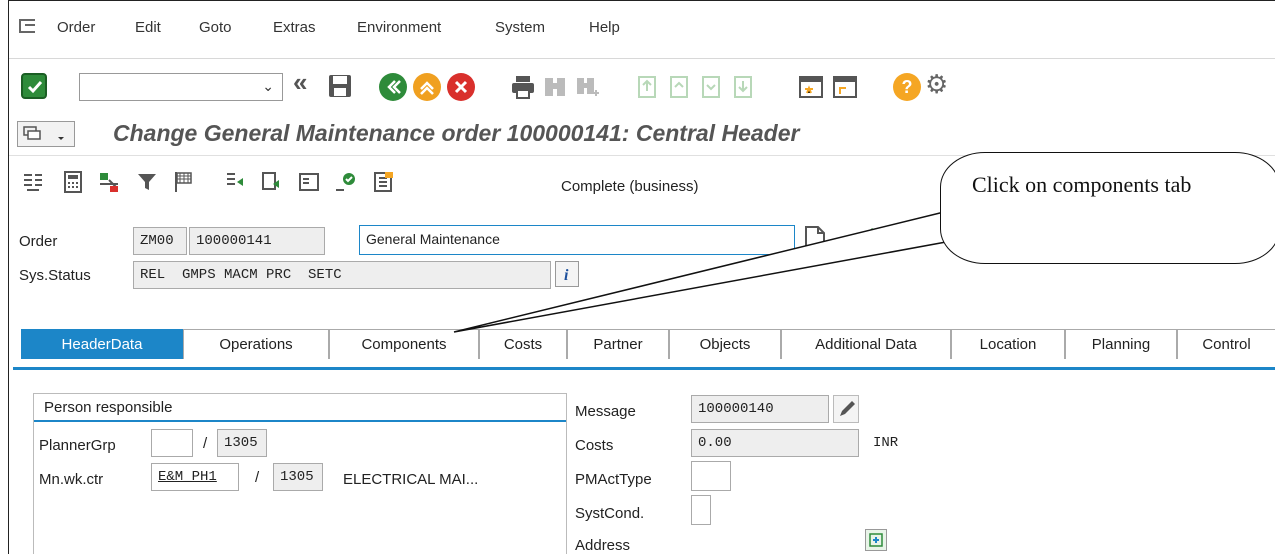 The image size is (1275, 554). Describe the element at coordinates (71, 479) in the screenshot. I see `mn-wk-ctr-label: Mn.wk.ctr` at that location.